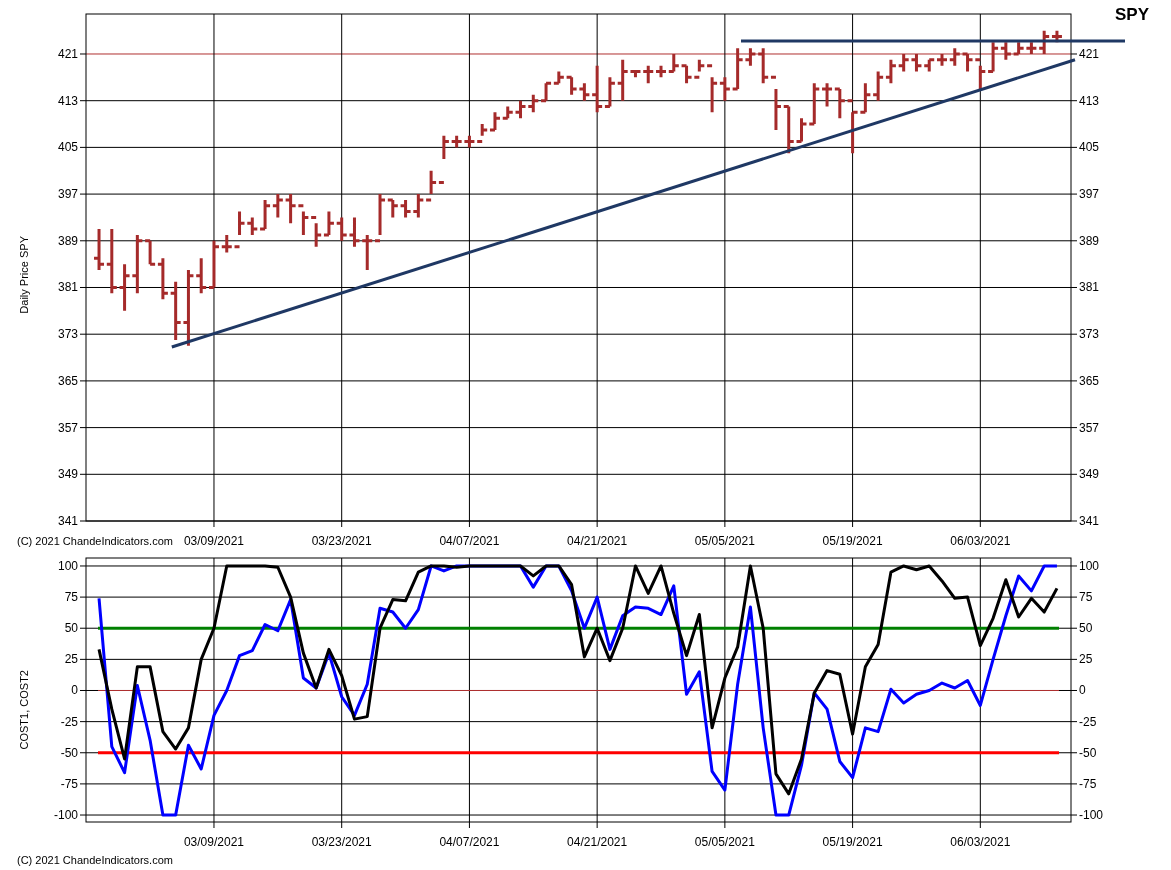  Describe the element at coordinates (24, 275) in the screenshot. I see `y-axis-title: Daily Price SPY` at that location.